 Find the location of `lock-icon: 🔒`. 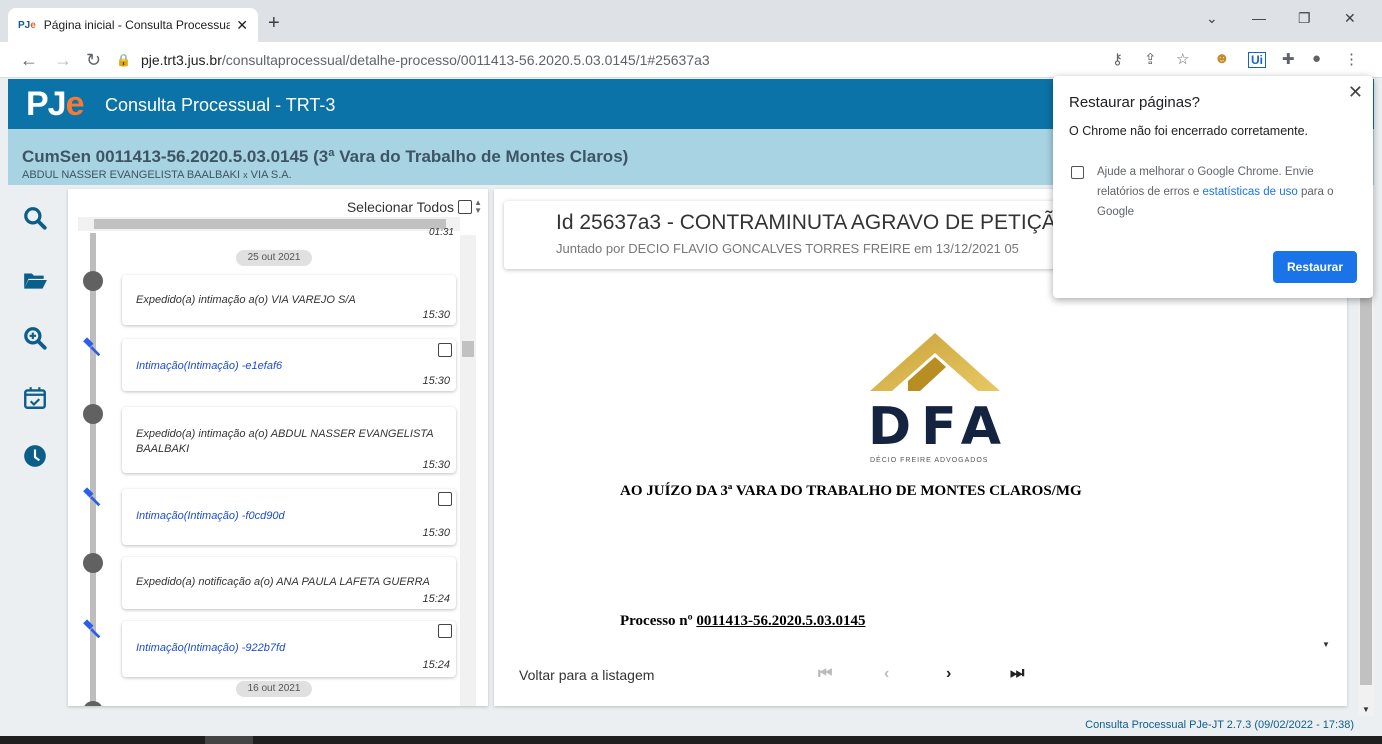

lock-icon: 🔒 is located at coordinates (123, 60).